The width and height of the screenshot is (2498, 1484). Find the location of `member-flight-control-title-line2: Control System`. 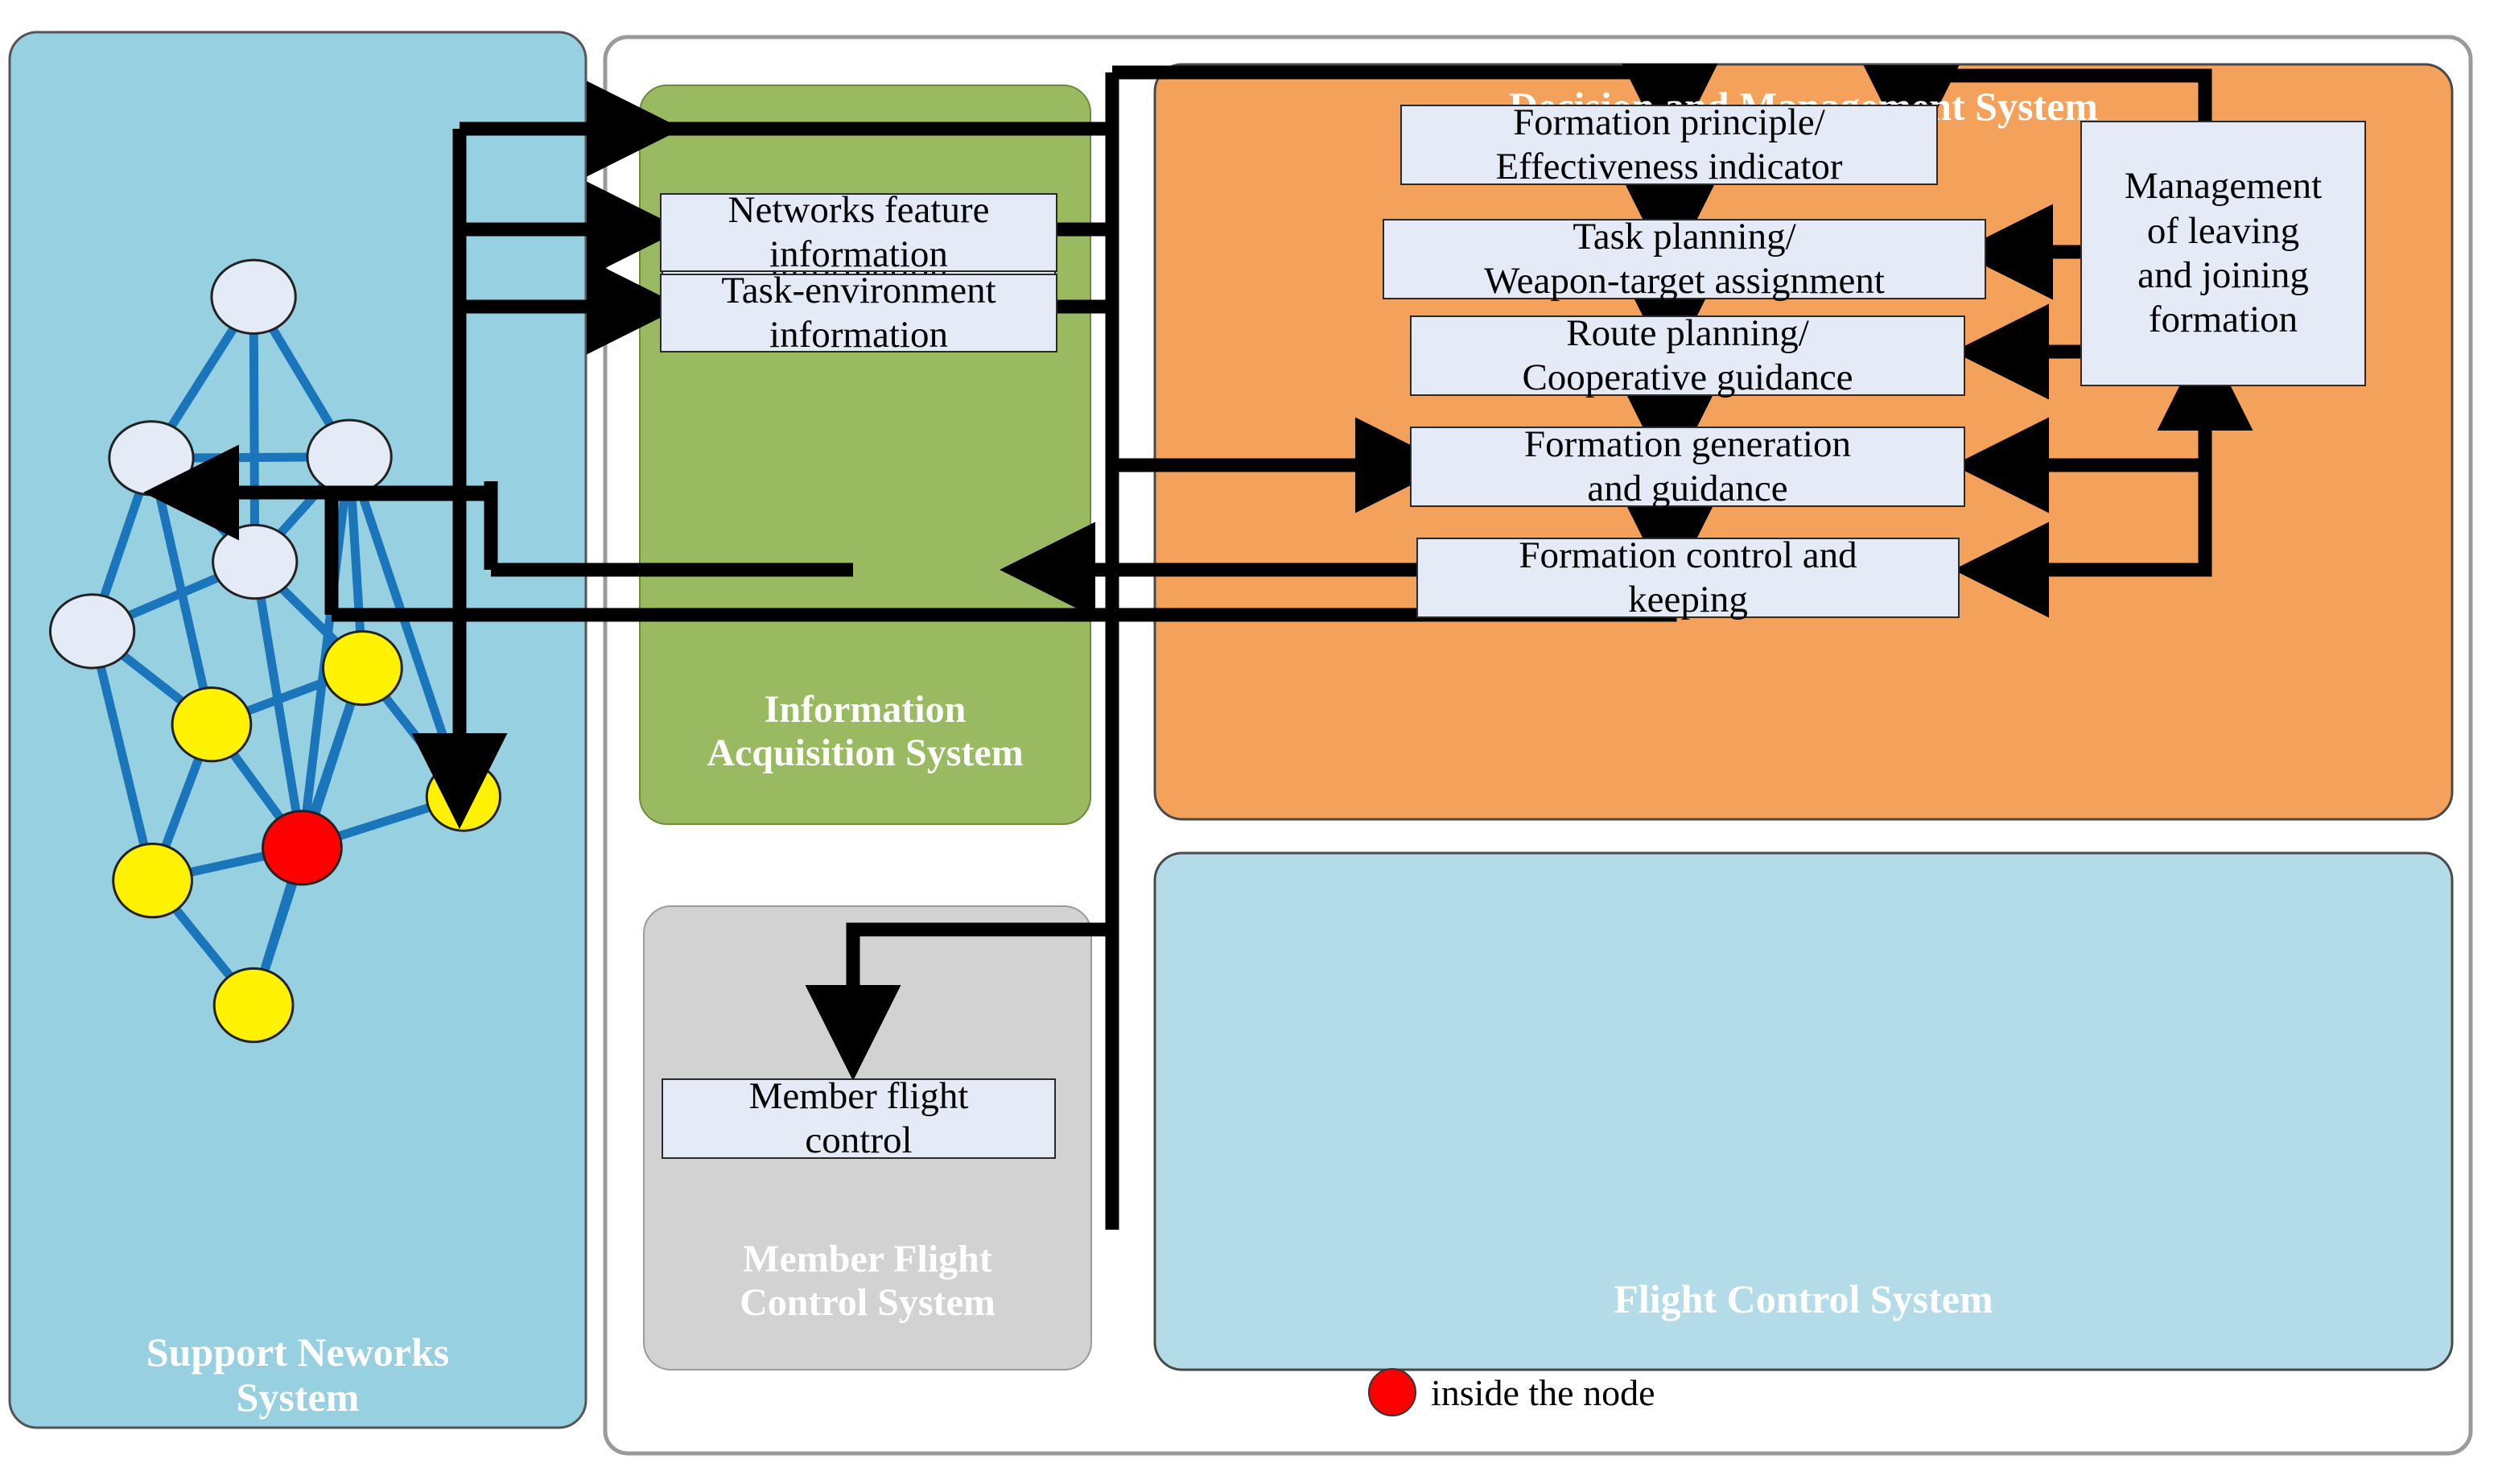

member-flight-control-title-line2: Control System is located at coordinates (868, 1302).